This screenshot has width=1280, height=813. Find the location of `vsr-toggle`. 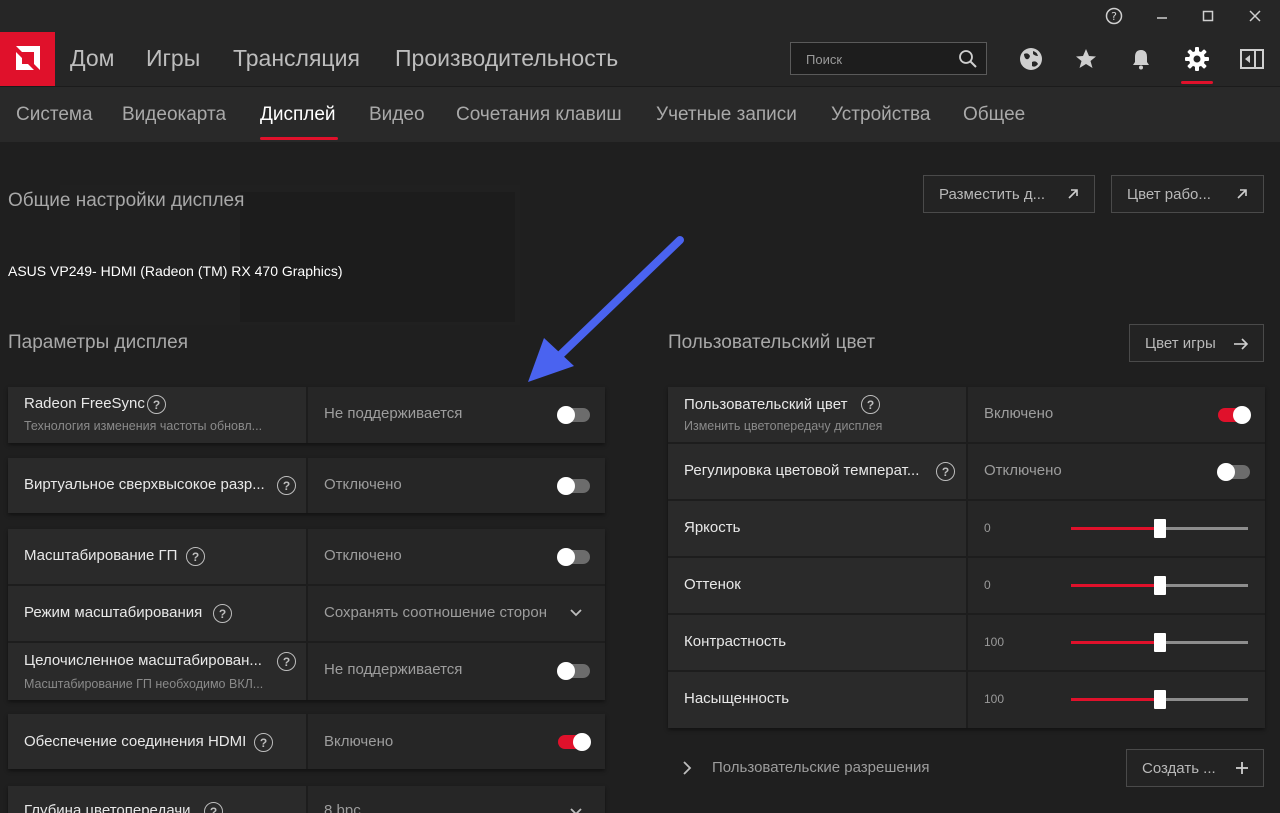

vsr-toggle is located at coordinates (573, 486).